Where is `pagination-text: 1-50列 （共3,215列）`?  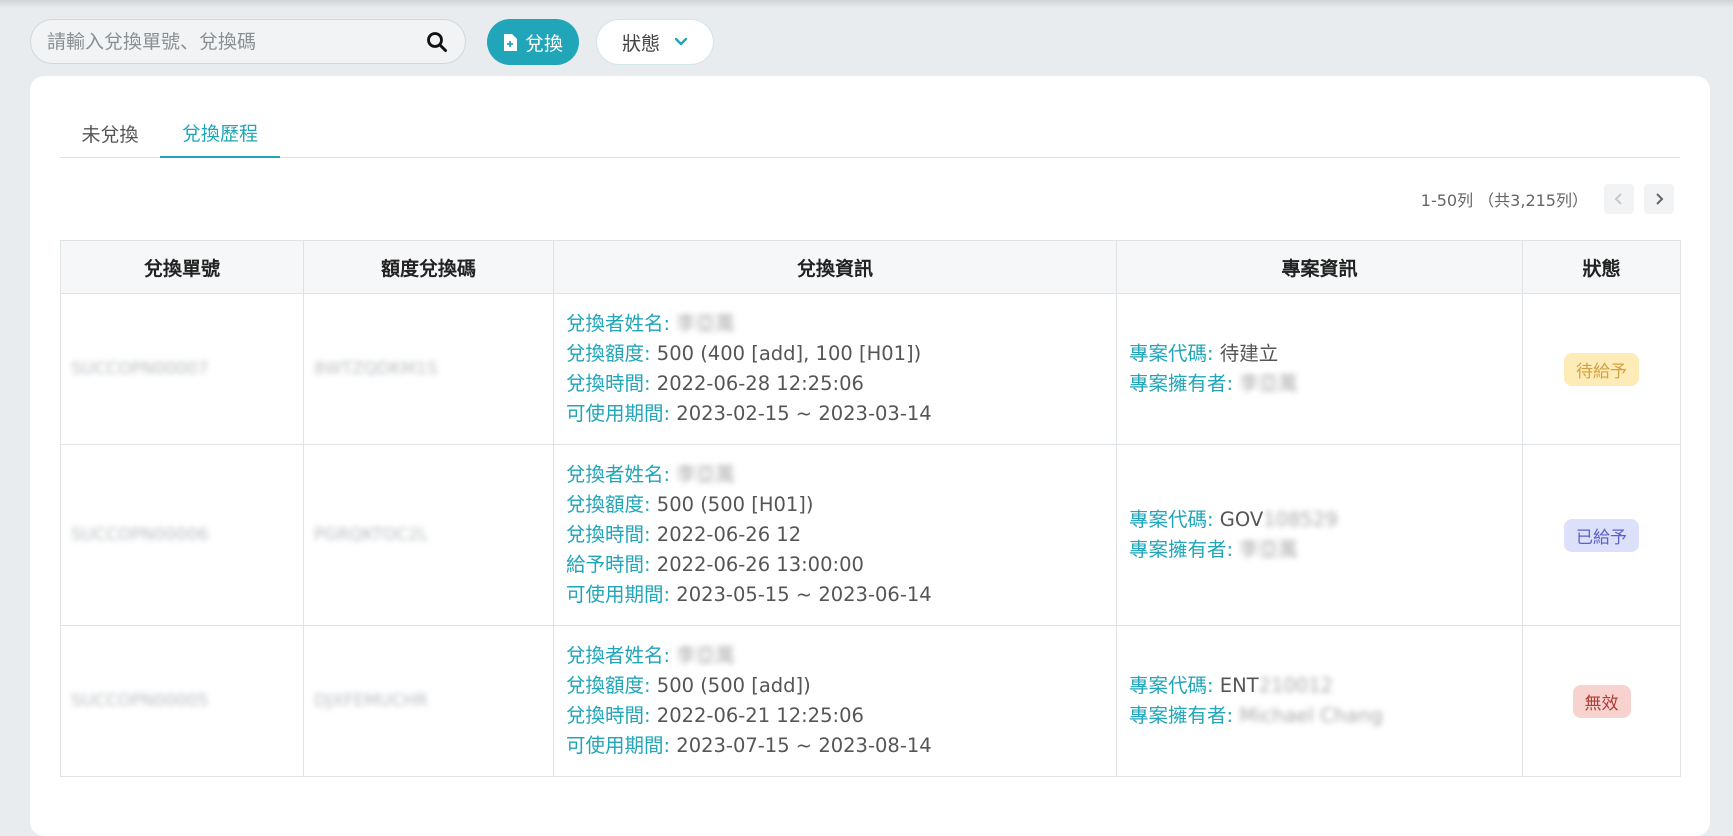
pagination-text: 1-50列 （共3,215列） is located at coordinates (1504, 200).